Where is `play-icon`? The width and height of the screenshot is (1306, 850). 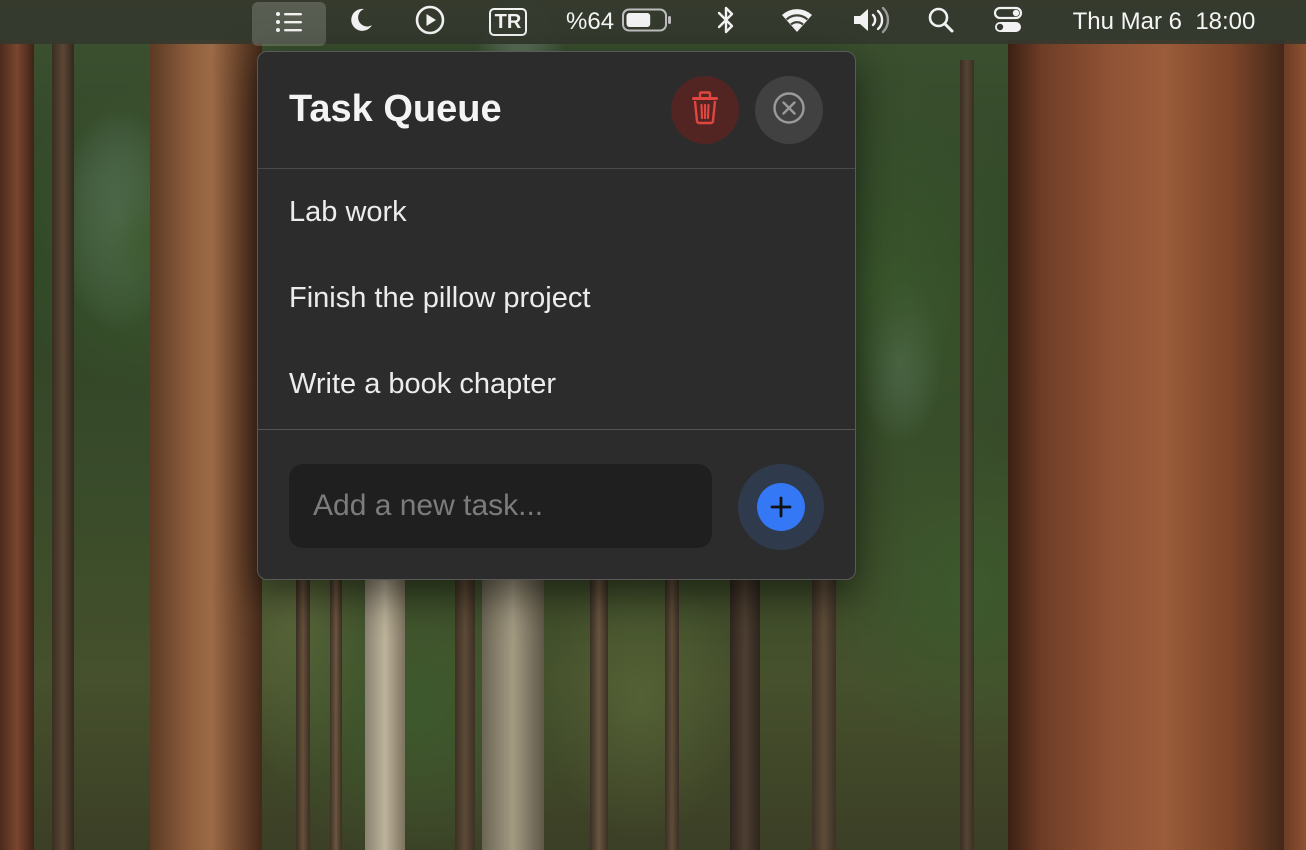 play-icon is located at coordinates (430, 22).